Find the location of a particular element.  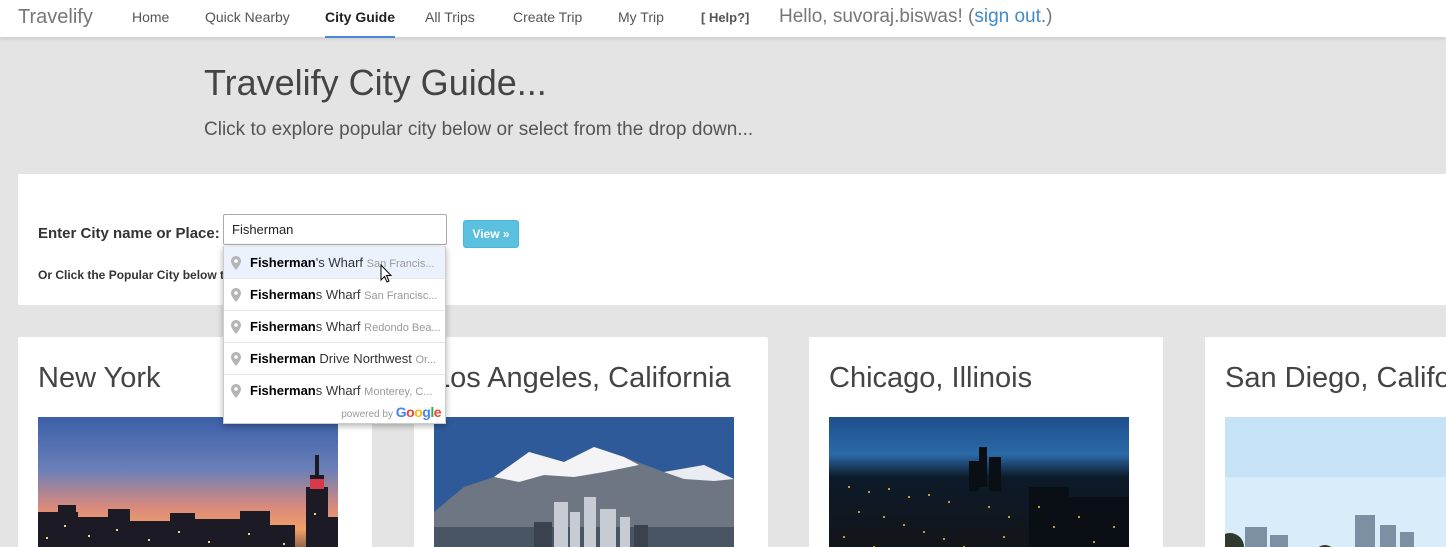

city-name: Chicago, Illinois is located at coordinates (931, 378).